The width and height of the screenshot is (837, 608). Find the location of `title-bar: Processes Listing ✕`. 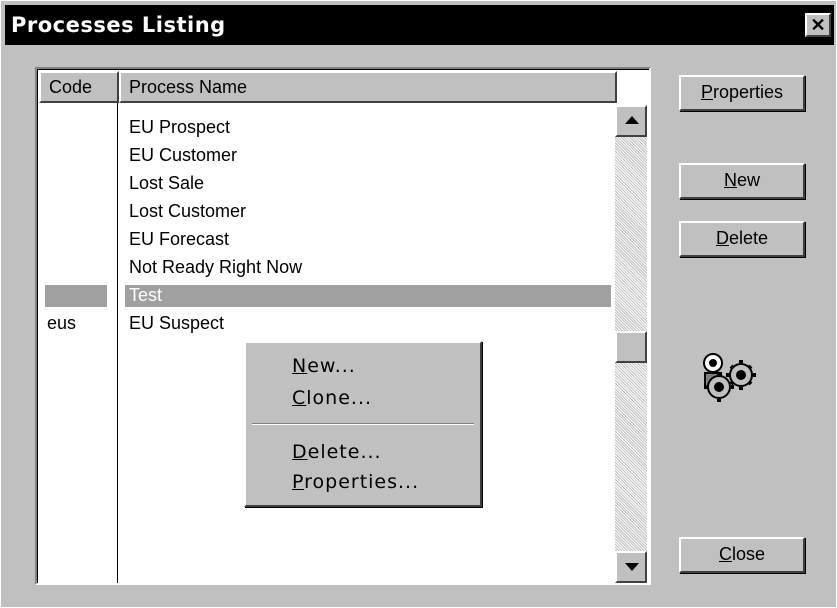

title-bar: Processes Listing ✕ is located at coordinates (419, 25).